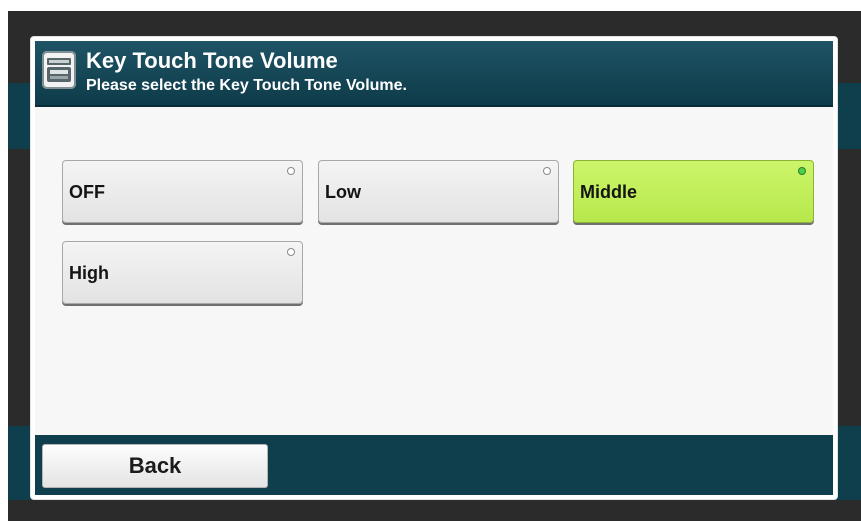 The image size is (861, 521). I want to click on option-label: High, so click(89, 273).